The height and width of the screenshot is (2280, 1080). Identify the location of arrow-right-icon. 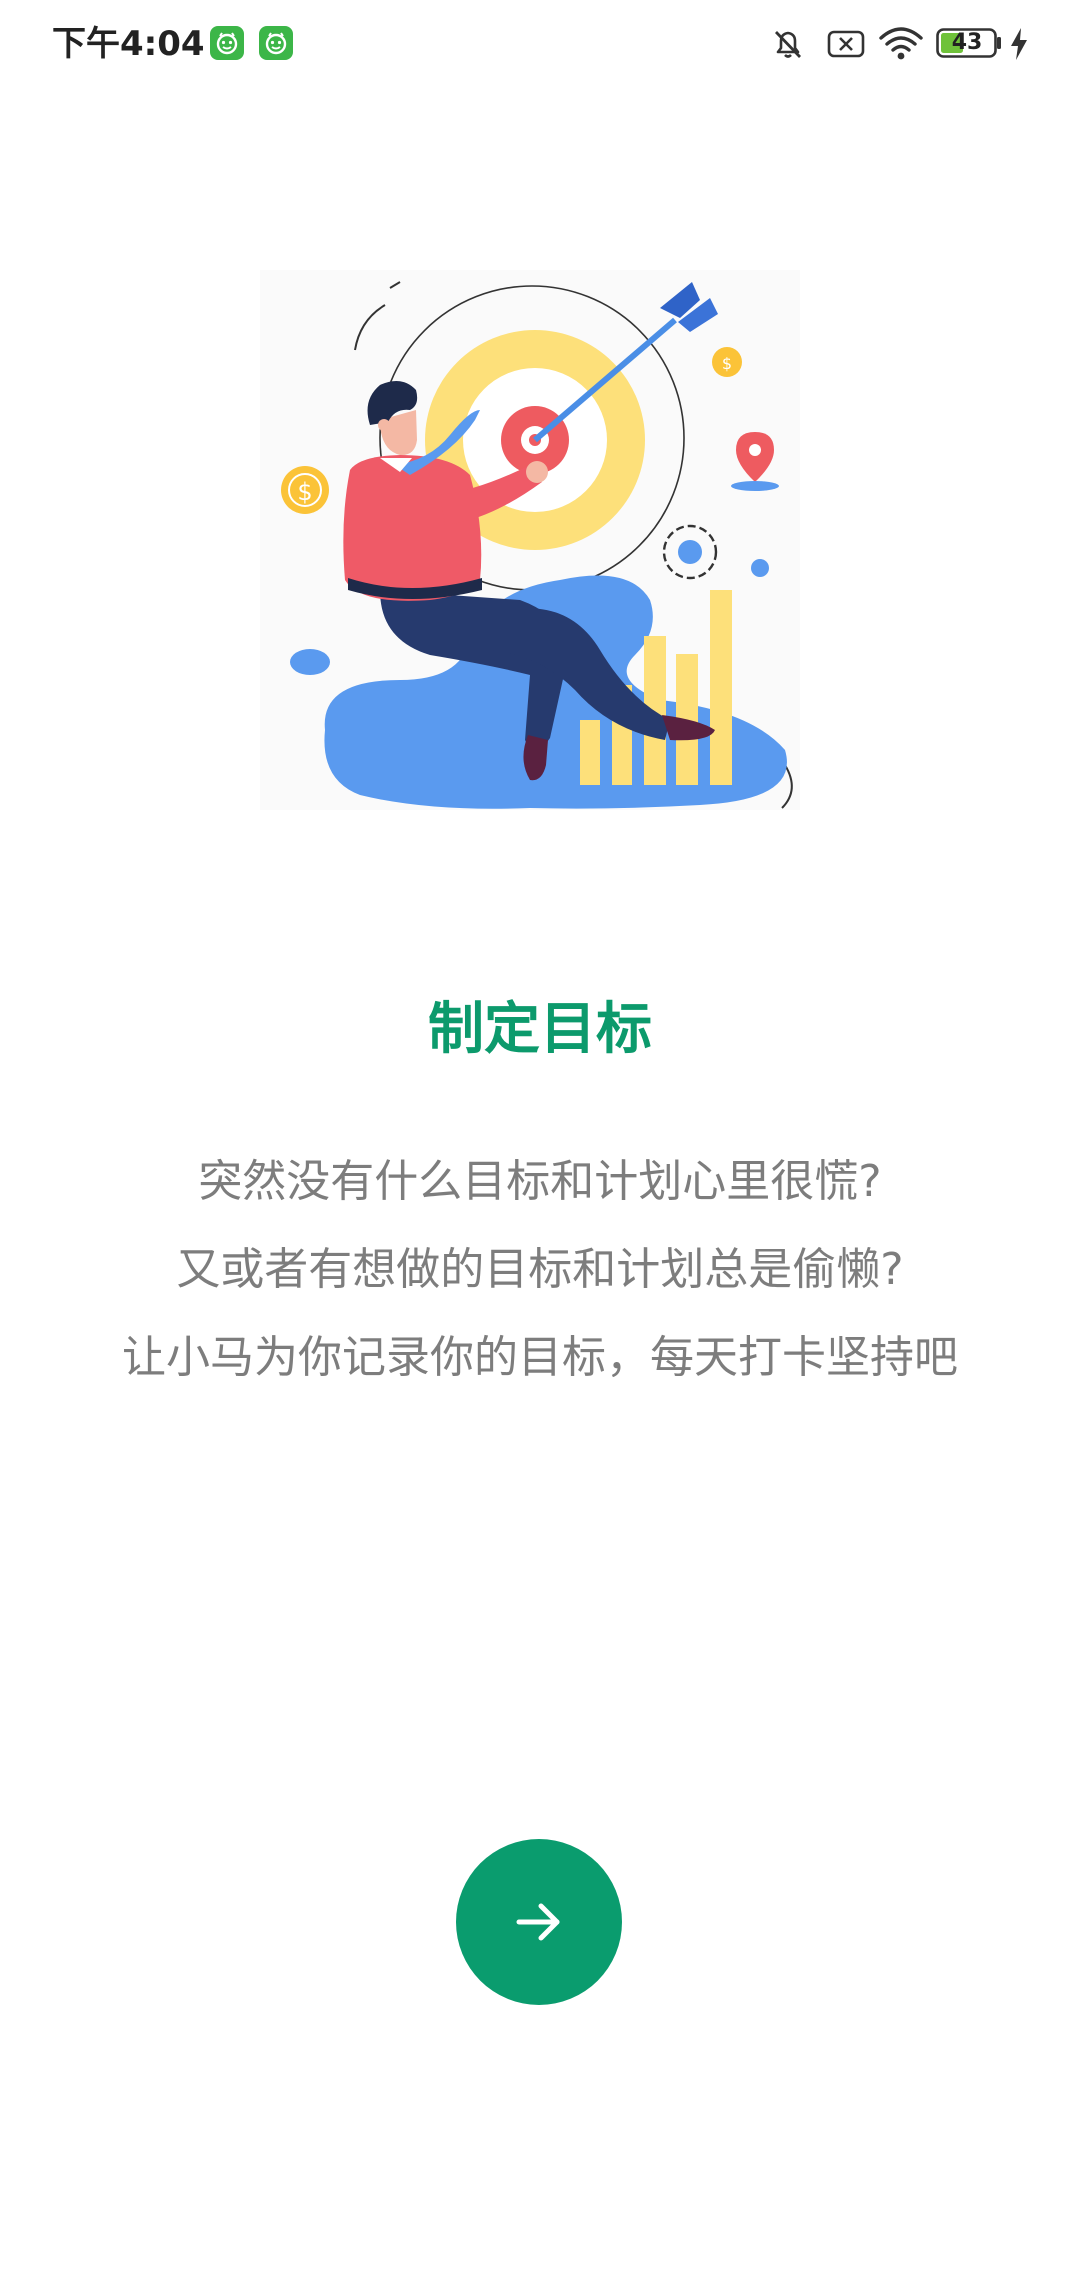
(538, 1922).